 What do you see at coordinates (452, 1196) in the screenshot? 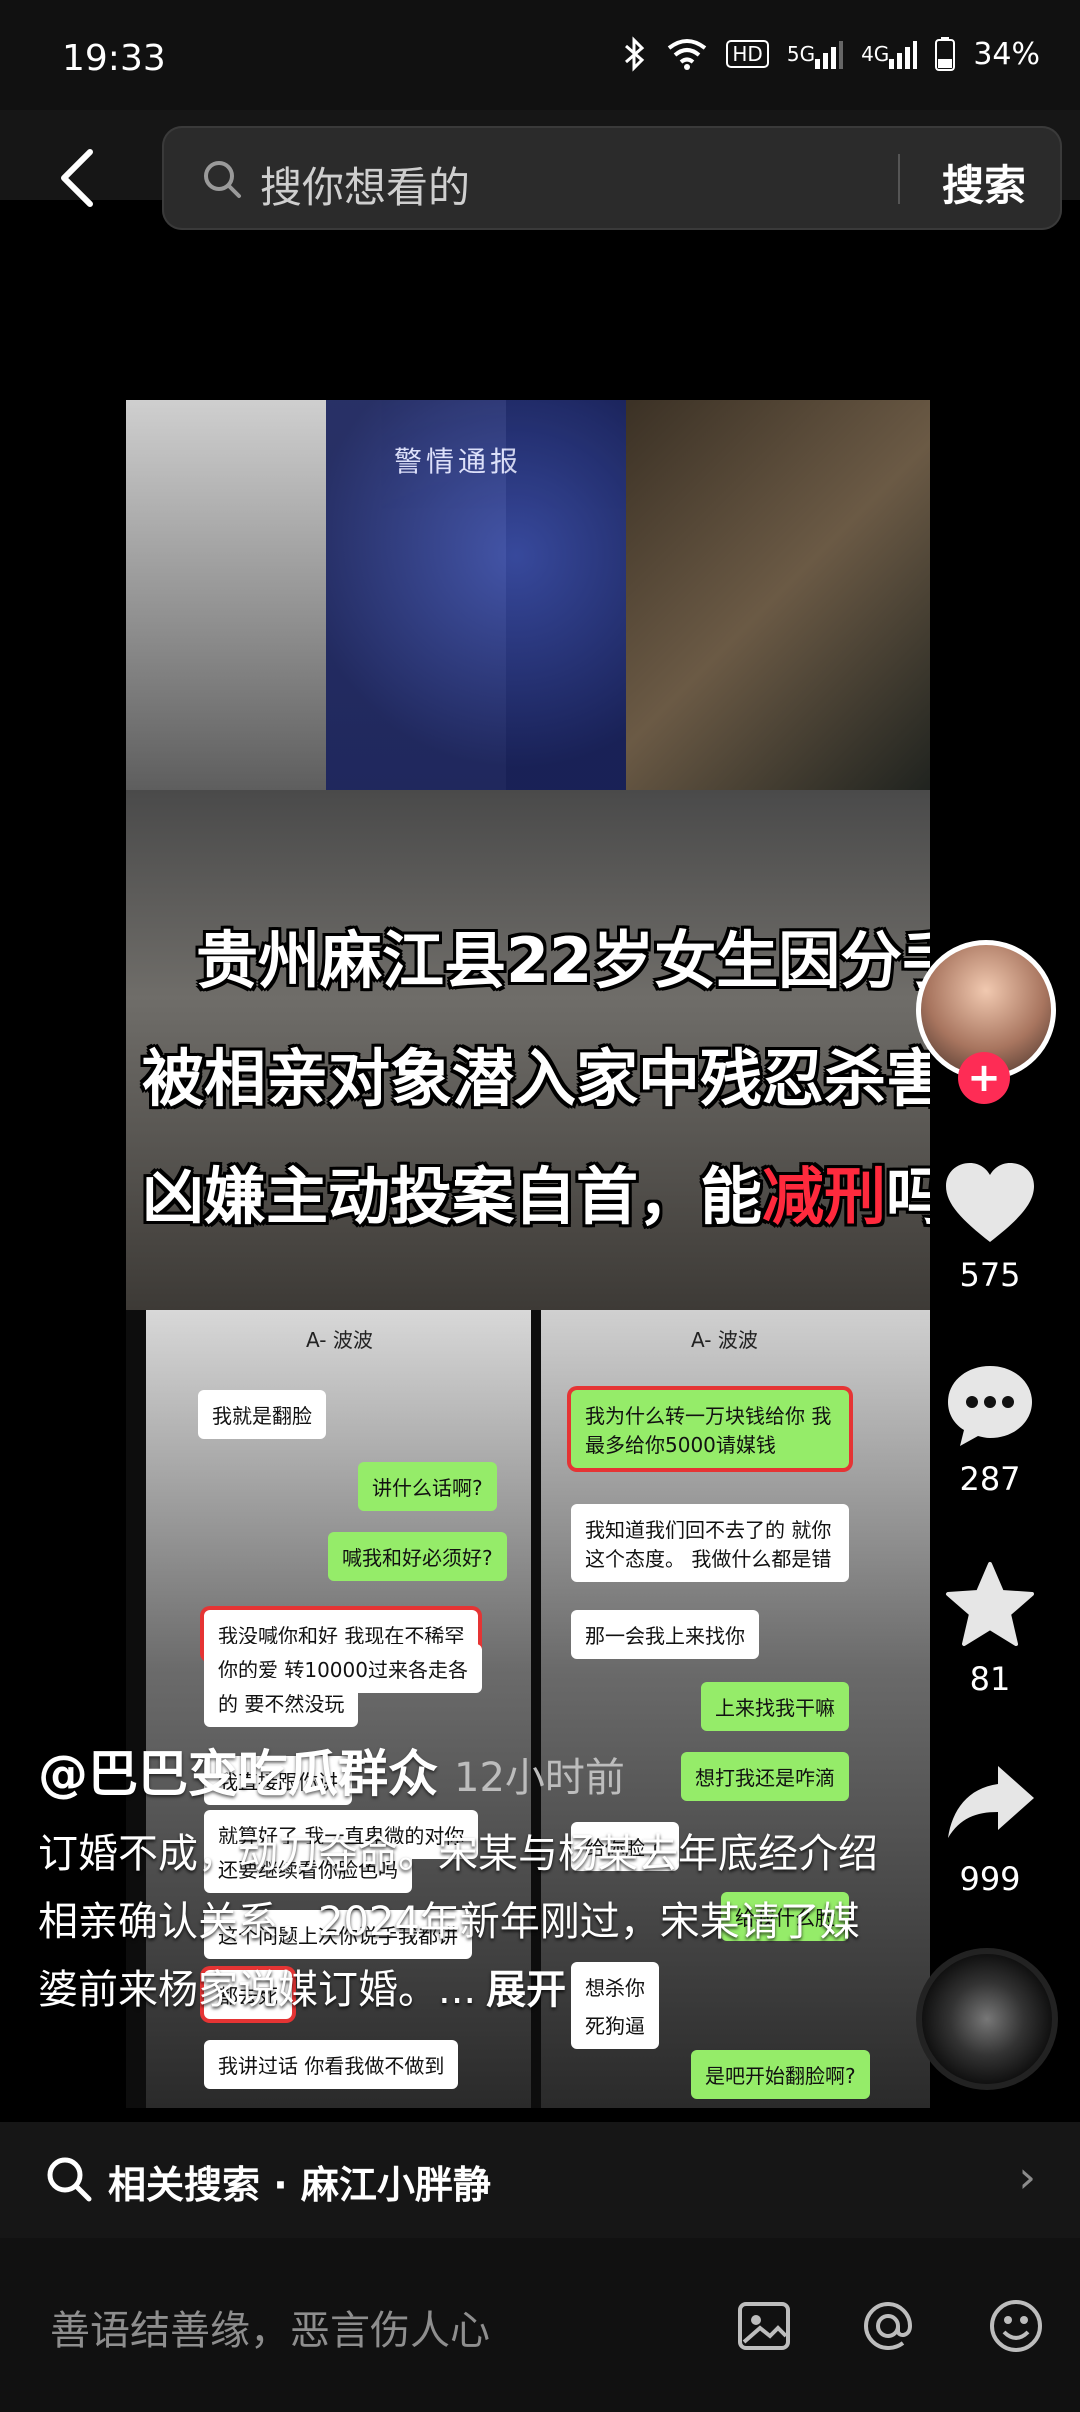
I see `headline-line-3-prefix: 凶嫌主动投案自首，能` at bounding box center [452, 1196].